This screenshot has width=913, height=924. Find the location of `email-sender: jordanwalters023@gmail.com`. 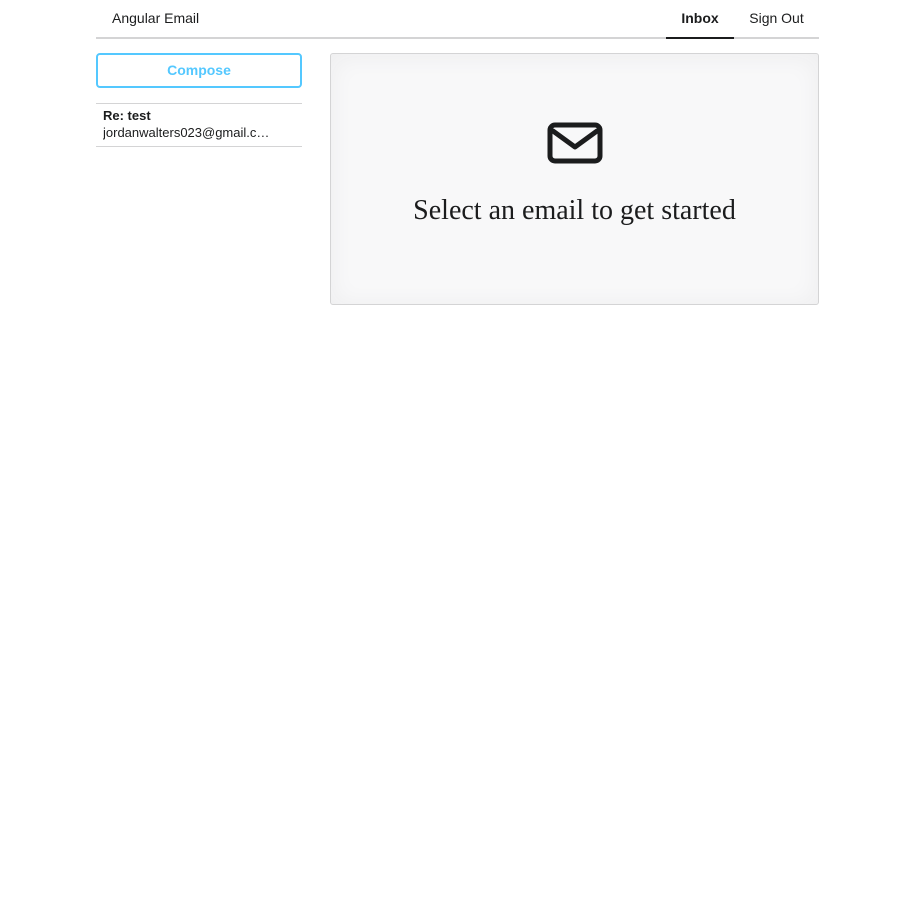

email-sender: jordanwalters023@gmail.com is located at coordinates (188, 132).